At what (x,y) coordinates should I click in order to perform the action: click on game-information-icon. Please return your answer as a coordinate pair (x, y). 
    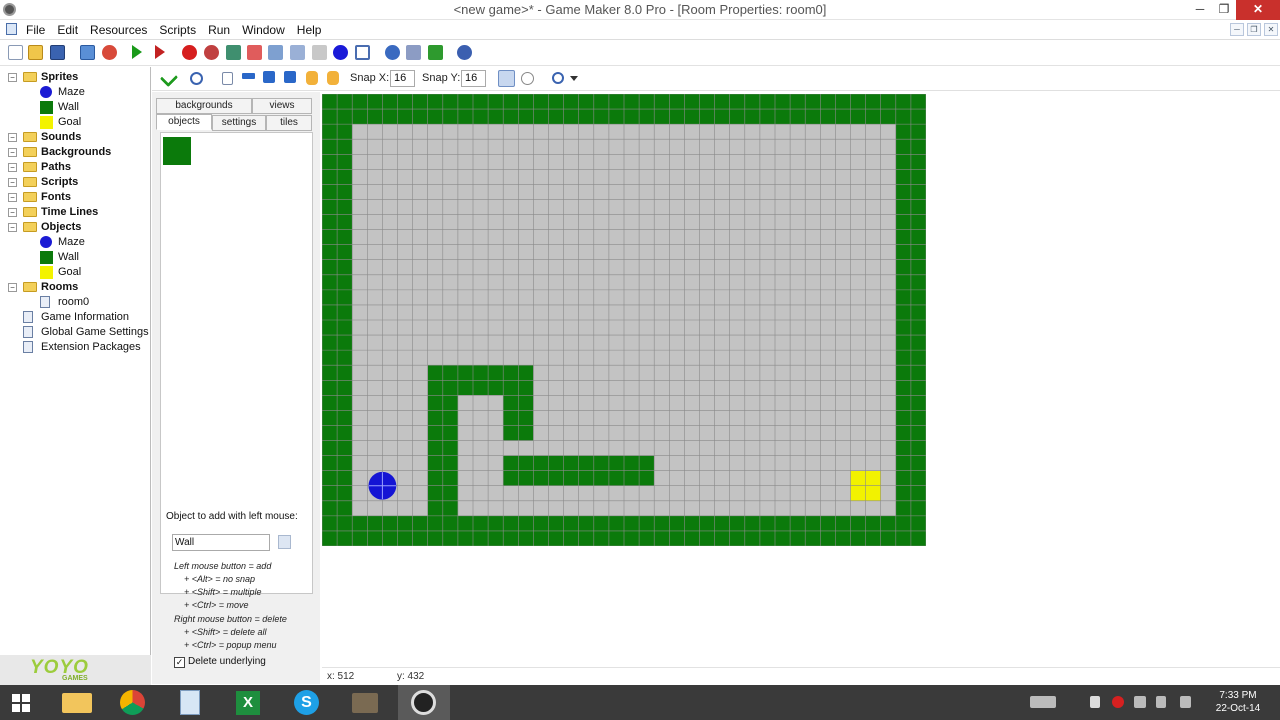
    Looking at the image, I should click on (392, 52).